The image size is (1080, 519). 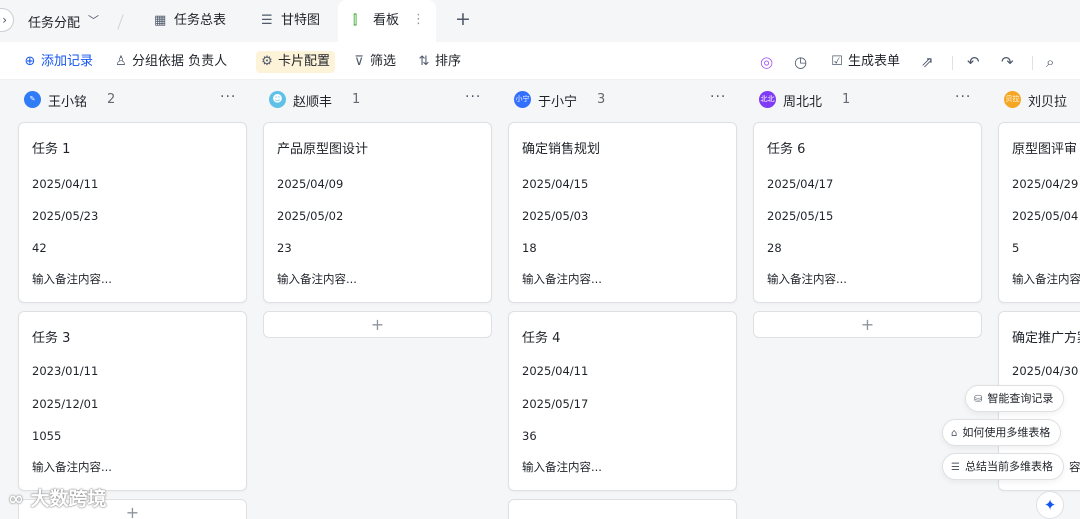 I want to click on how-to-use-button: ⌂ 如何使用多维表格, so click(x=1002, y=432).